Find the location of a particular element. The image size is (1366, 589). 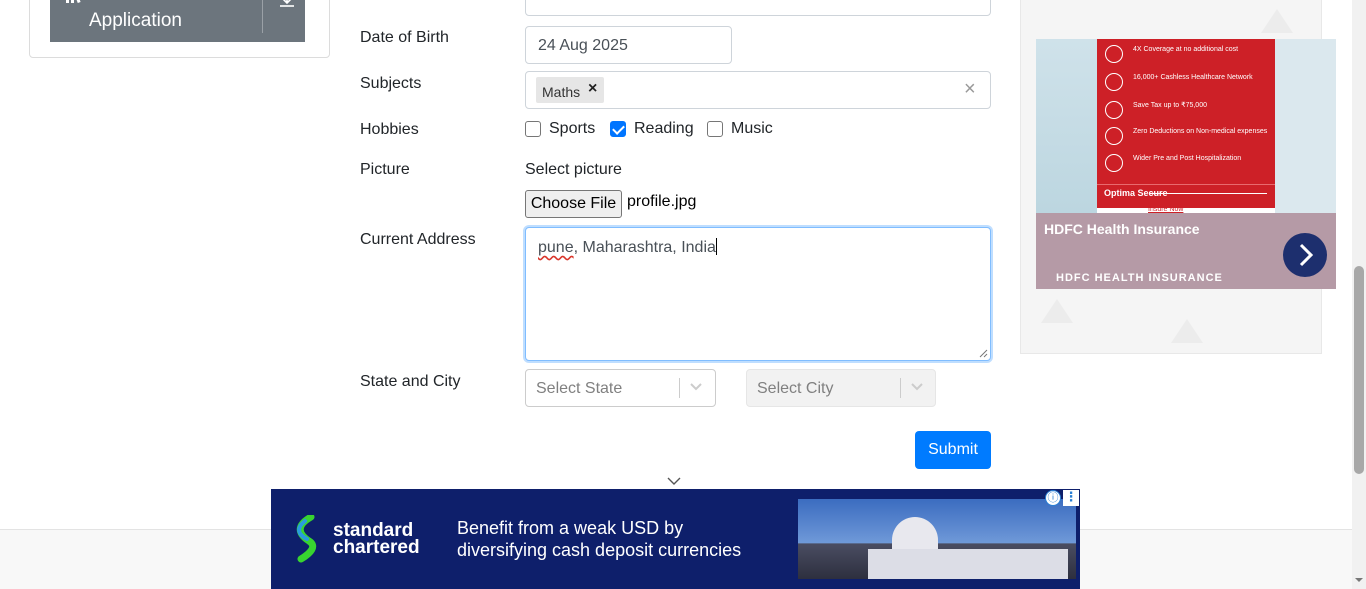

remove-chip-icon: × is located at coordinates (592, 89).